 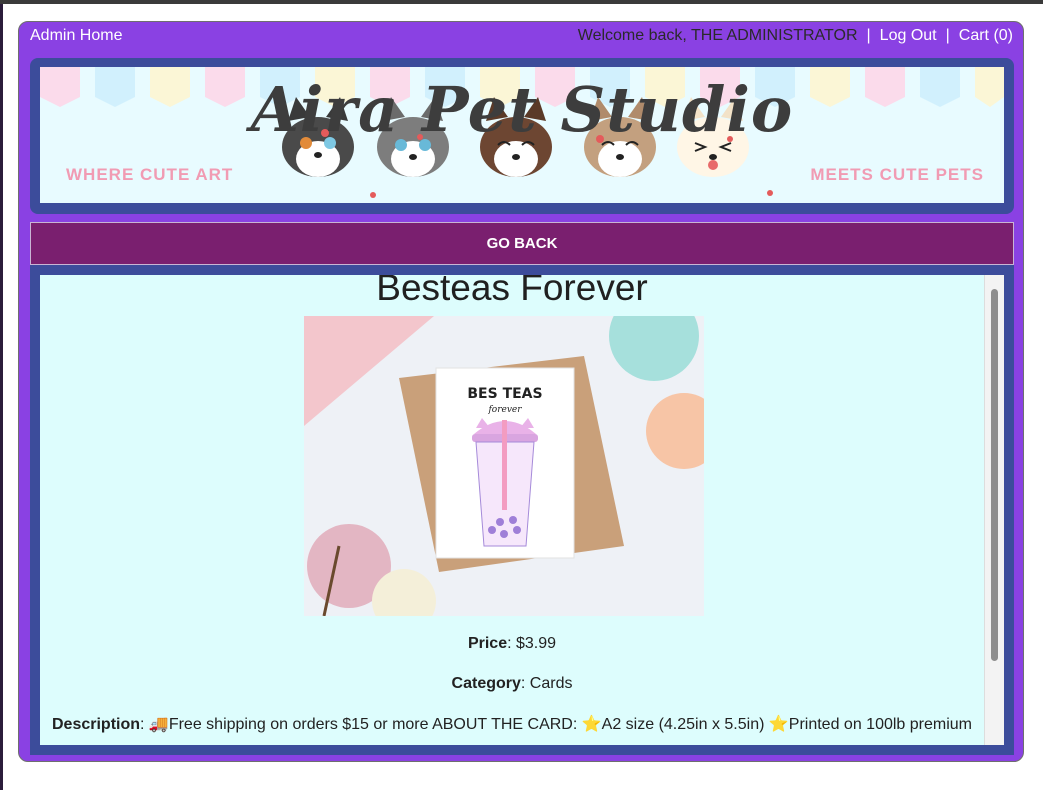 I want to click on window-top-edge, so click(x=521, y=2).